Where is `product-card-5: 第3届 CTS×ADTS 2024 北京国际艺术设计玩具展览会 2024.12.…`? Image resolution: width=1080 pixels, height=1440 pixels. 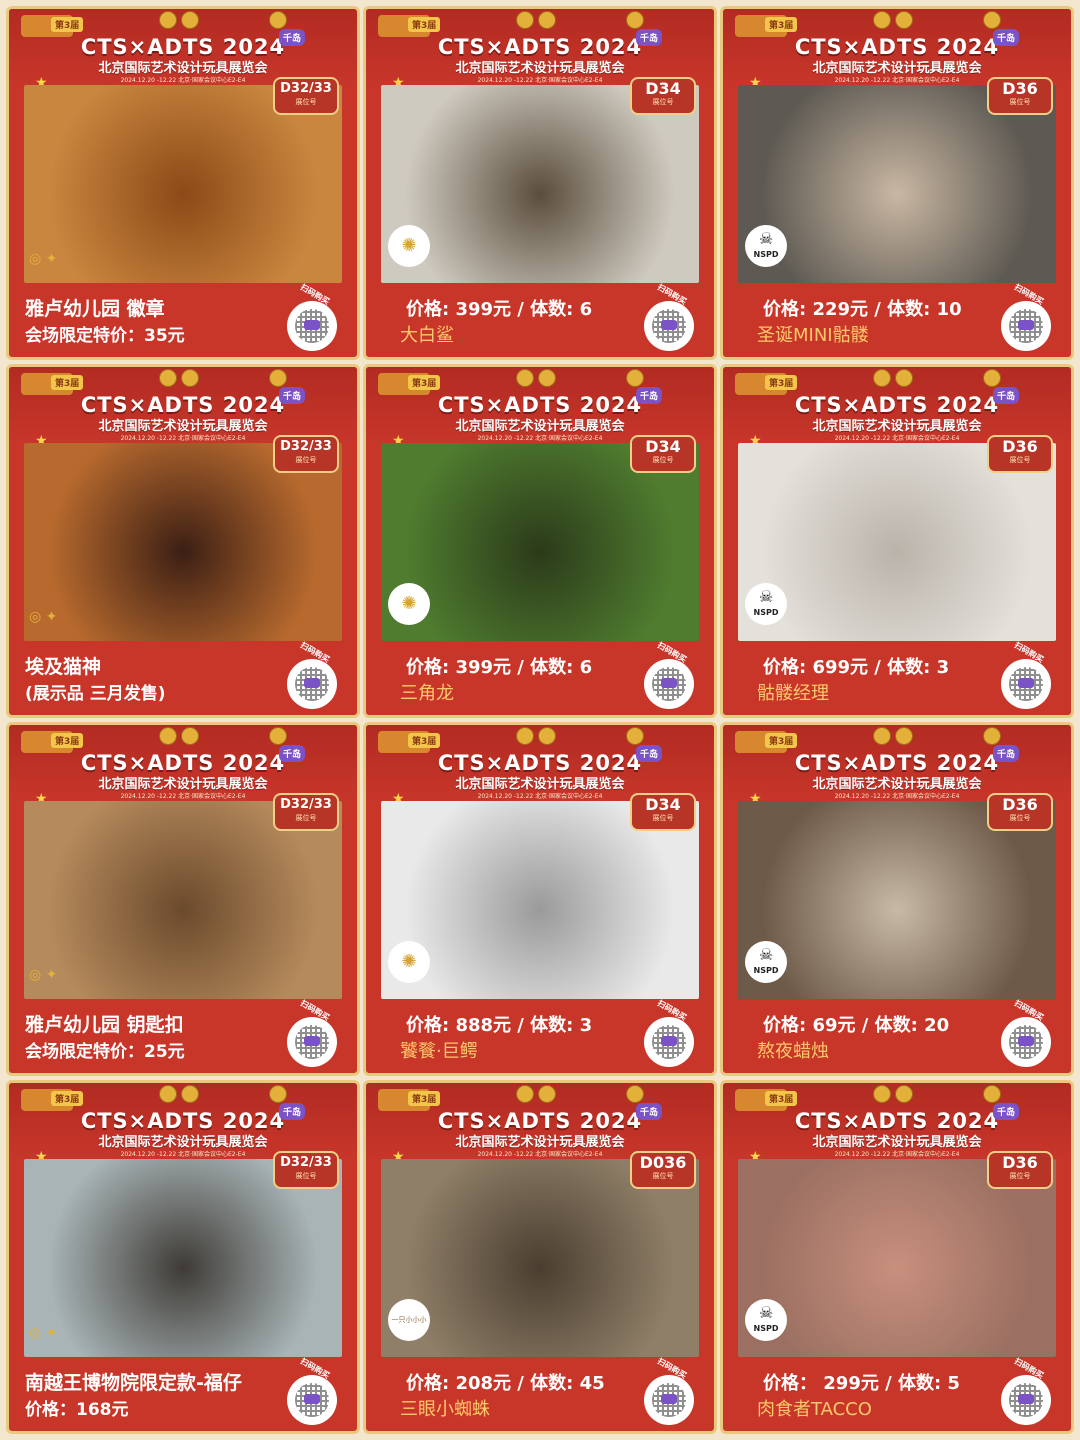 product-card-5: 第3届 CTS×ADTS 2024 北京国际艺术设计玩具展览会 2024.12.… is located at coordinates (540, 541).